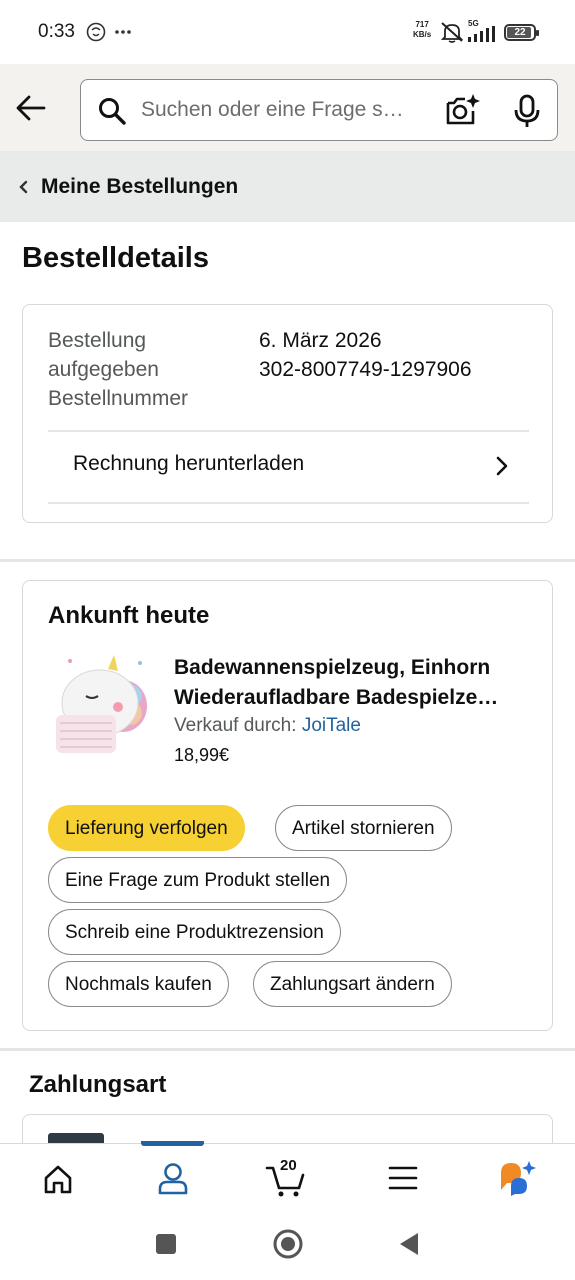  I want to click on page-title: Bestelldetails, so click(115, 258).